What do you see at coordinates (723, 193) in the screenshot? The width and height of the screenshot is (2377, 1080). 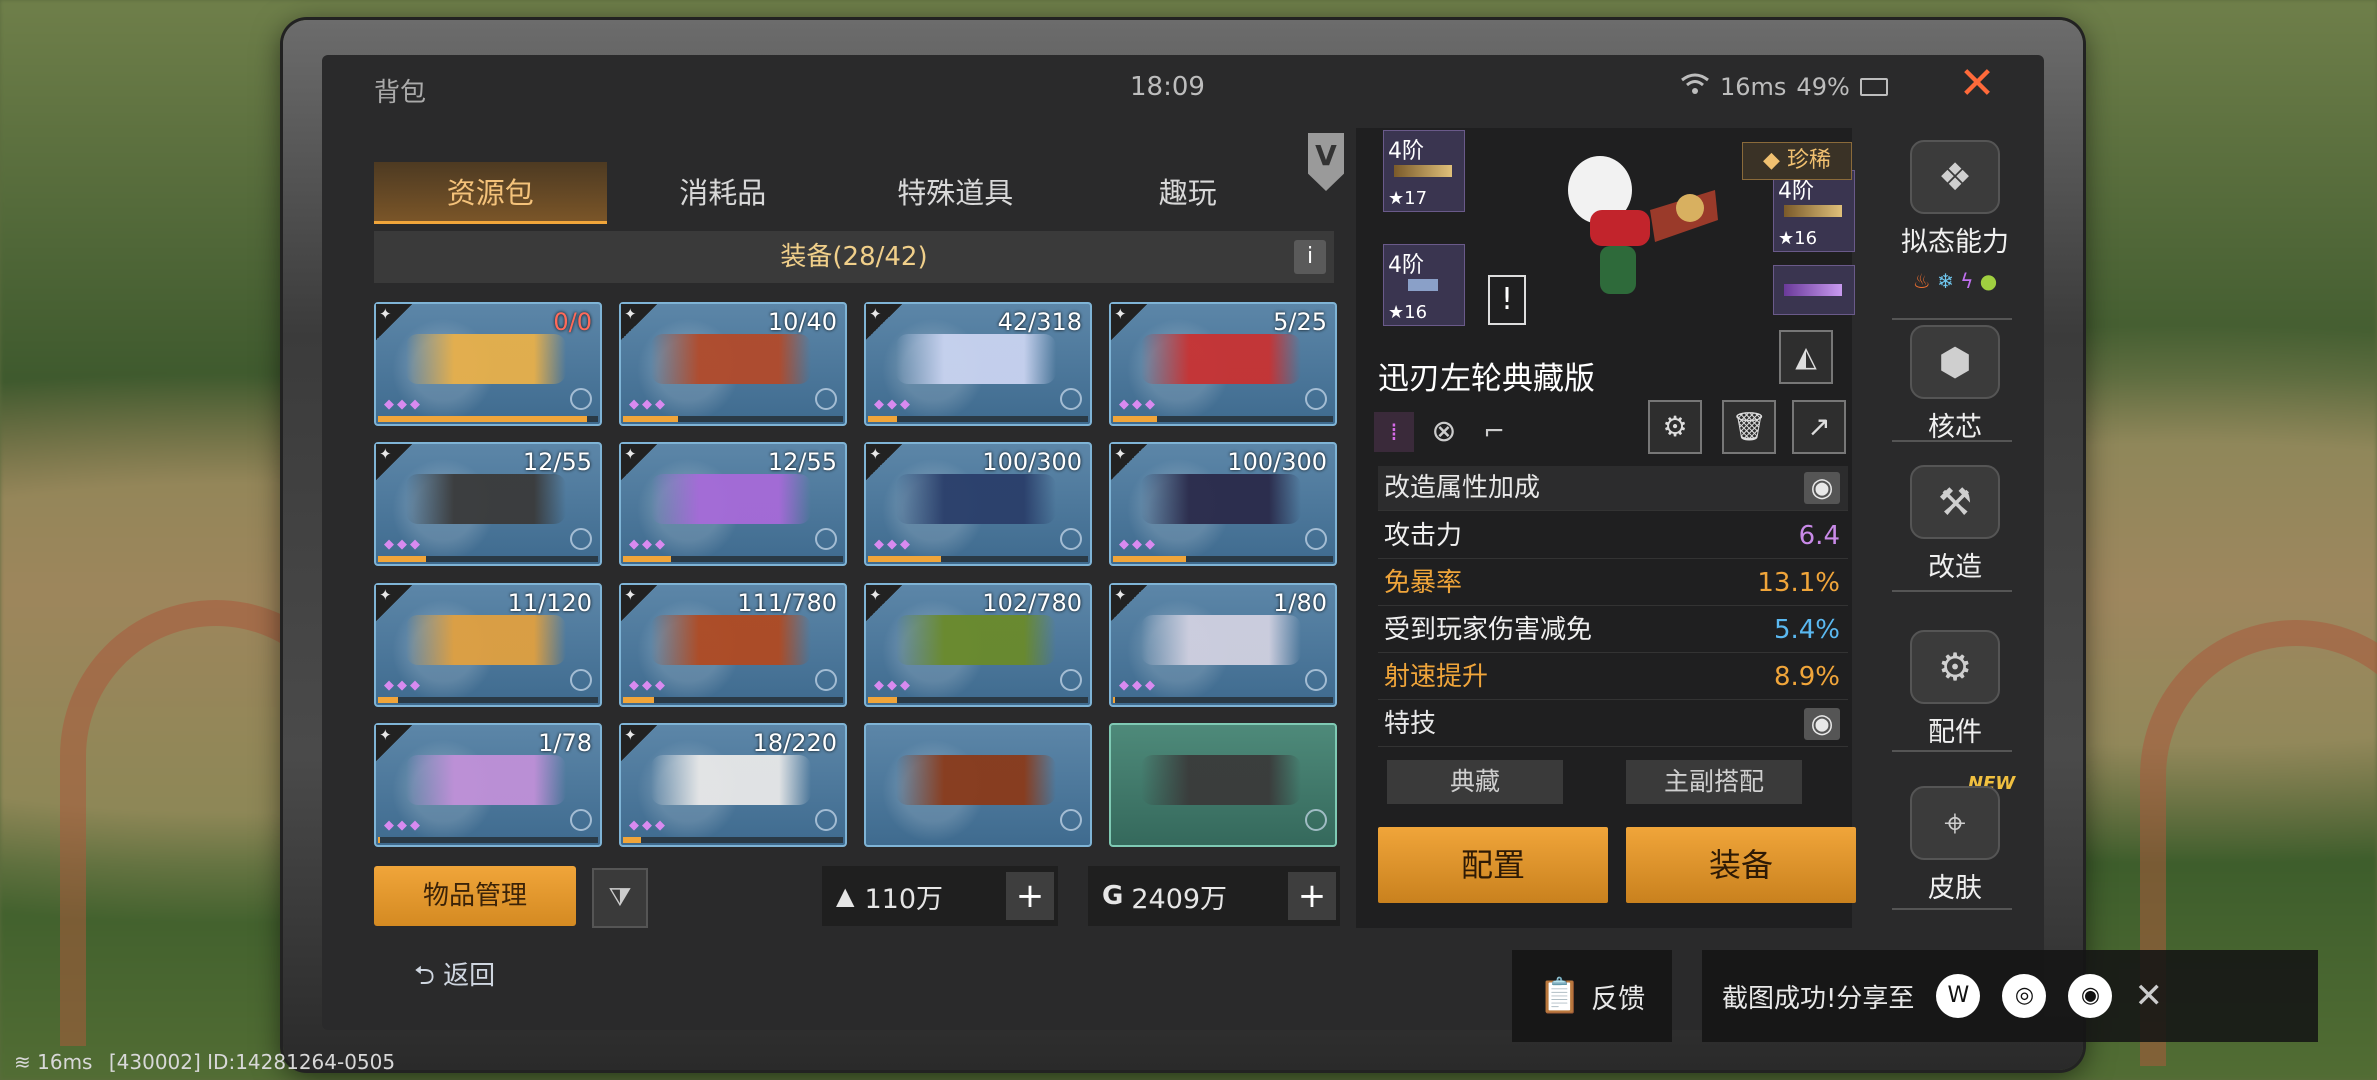 I see `tab-consumables: 消耗品` at bounding box center [723, 193].